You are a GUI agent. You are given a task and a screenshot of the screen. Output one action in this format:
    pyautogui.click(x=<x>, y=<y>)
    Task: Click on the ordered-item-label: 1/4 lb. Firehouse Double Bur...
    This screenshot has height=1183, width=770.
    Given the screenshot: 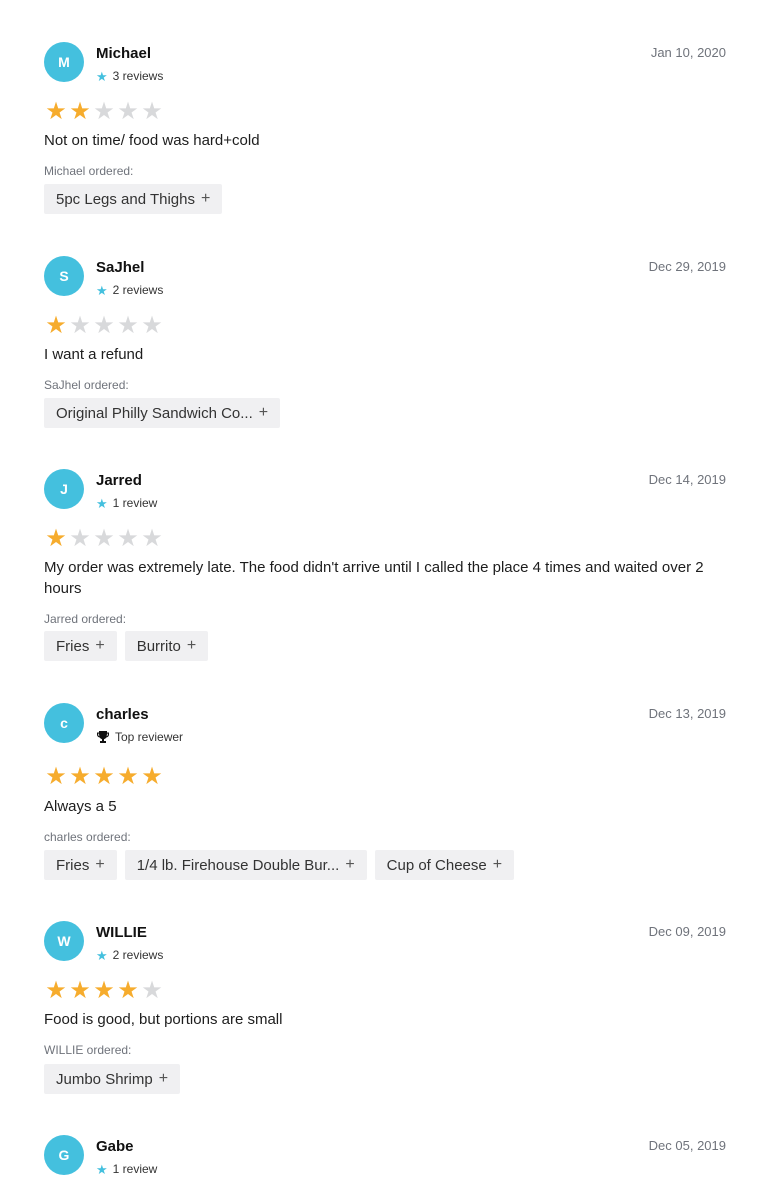 What is the action you would take?
    pyautogui.click(x=238, y=865)
    